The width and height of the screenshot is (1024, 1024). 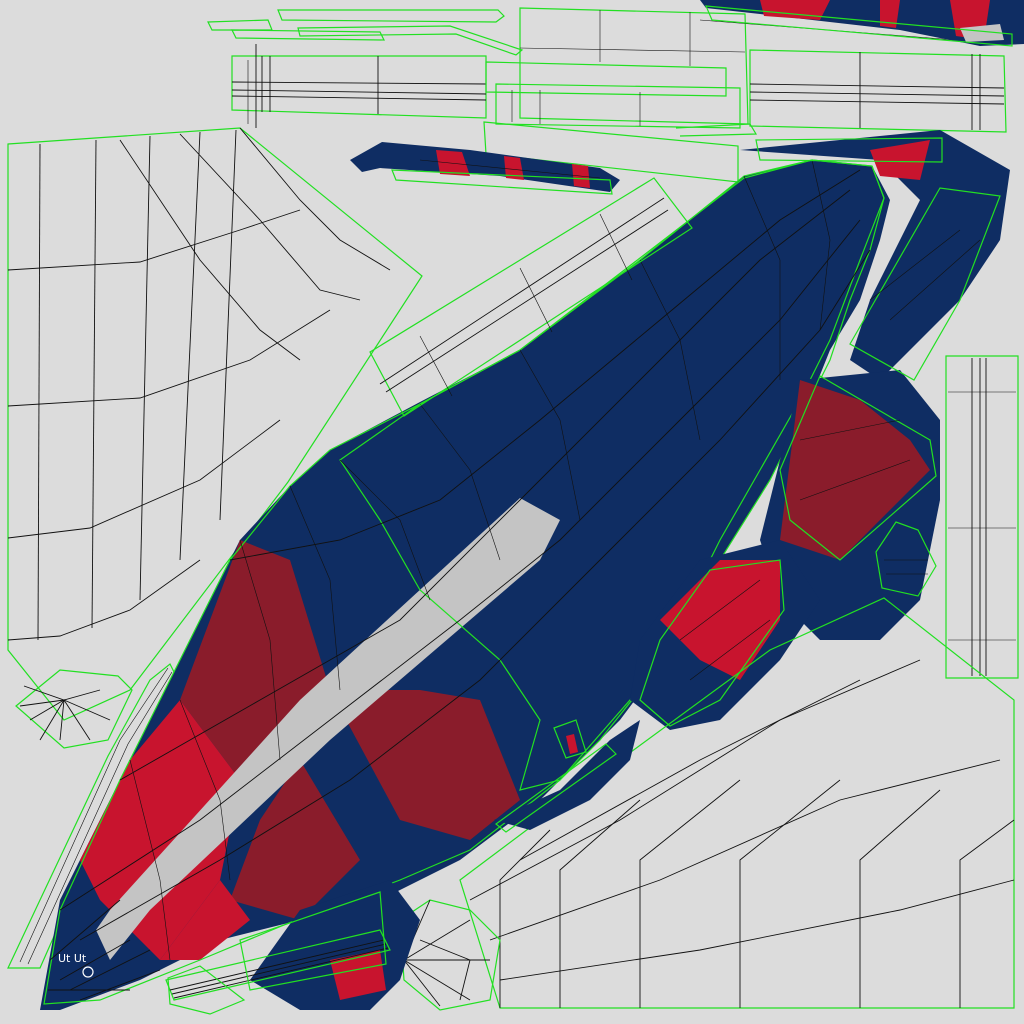 What do you see at coordinates (72, 958) in the screenshot?
I see `nose-decal-text: Ut Ut` at bounding box center [72, 958].